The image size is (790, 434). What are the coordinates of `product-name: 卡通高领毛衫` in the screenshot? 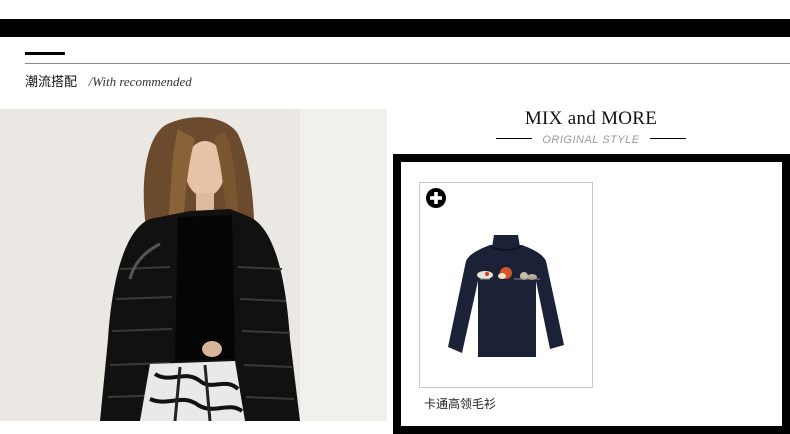 It's located at (460, 403).